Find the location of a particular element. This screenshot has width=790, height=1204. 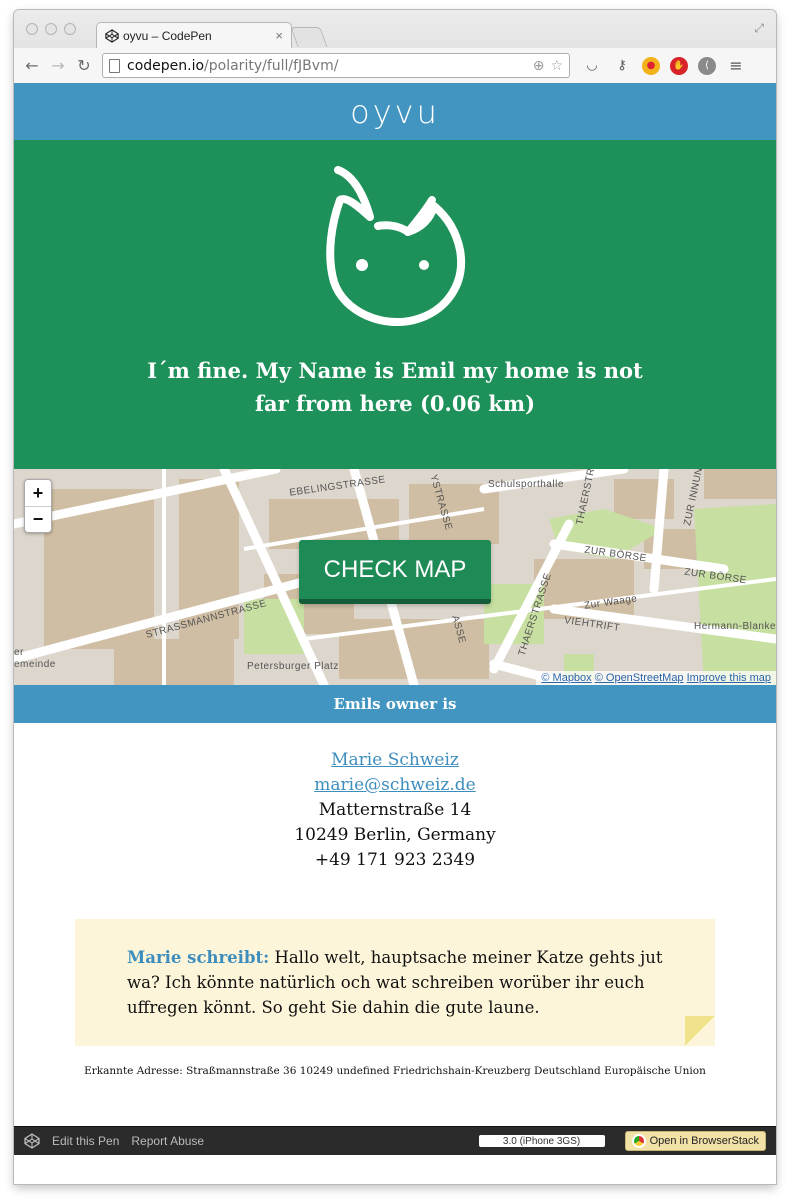

minimize-window-button is located at coordinates (51, 29).